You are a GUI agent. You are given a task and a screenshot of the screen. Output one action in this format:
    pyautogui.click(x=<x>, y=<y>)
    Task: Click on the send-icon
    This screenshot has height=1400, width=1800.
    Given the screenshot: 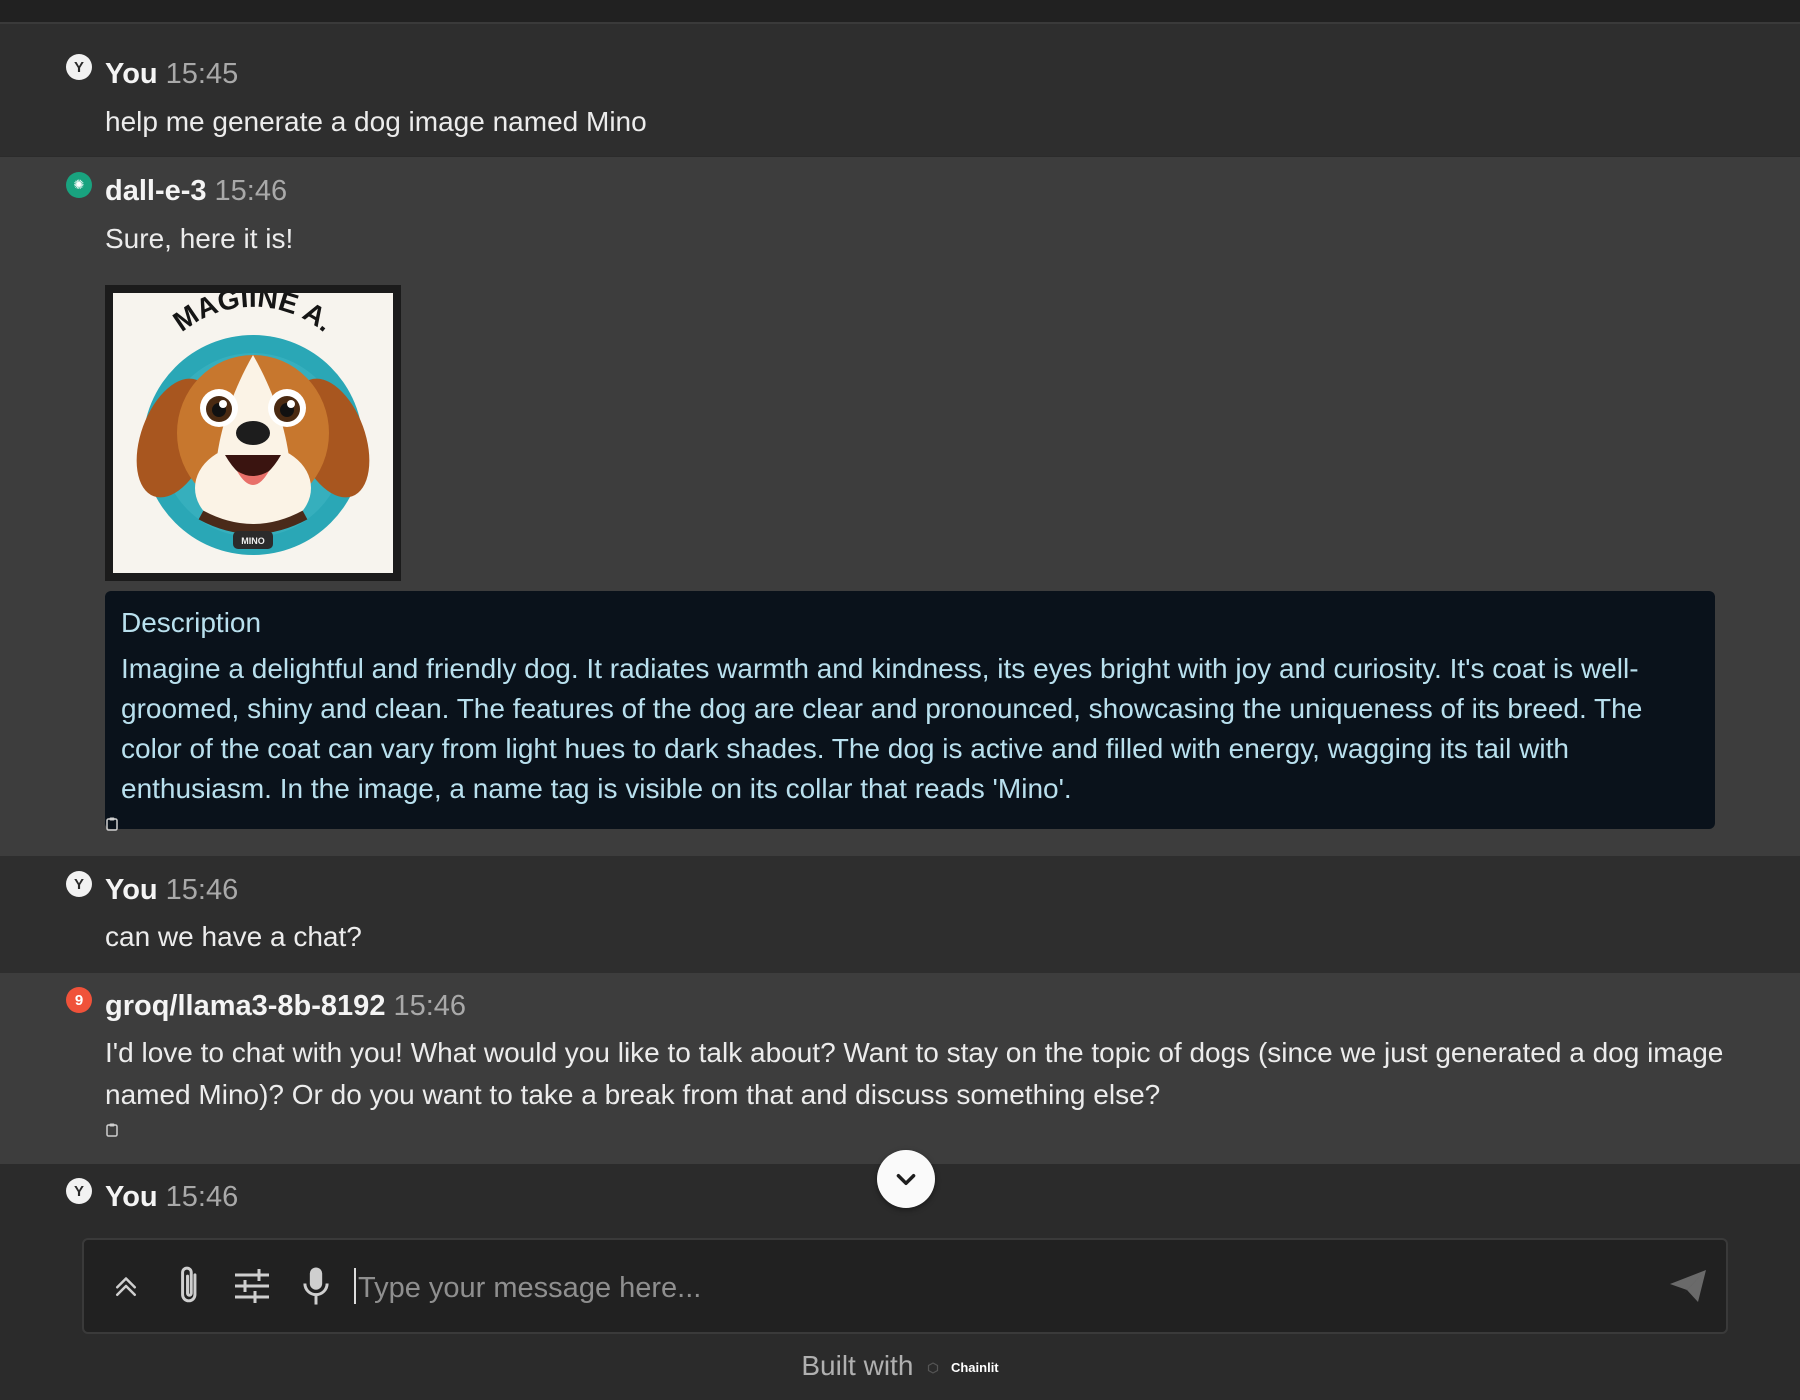 What is the action you would take?
    pyautogui.click(x=1688, y=1286)
    